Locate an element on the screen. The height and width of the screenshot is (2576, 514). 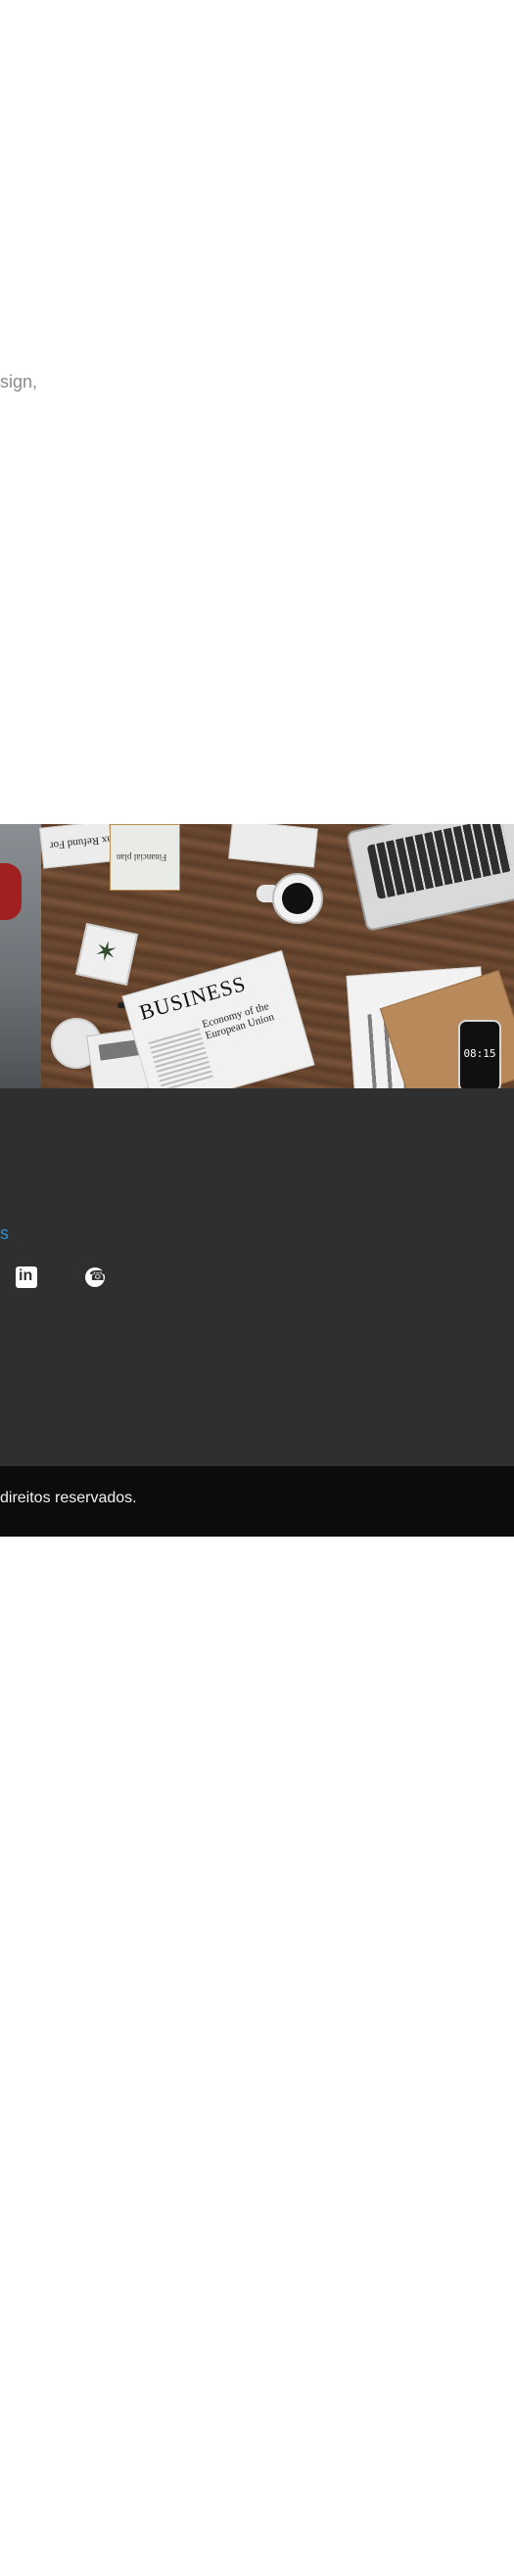
laptop is located at coordinates (430, 878).